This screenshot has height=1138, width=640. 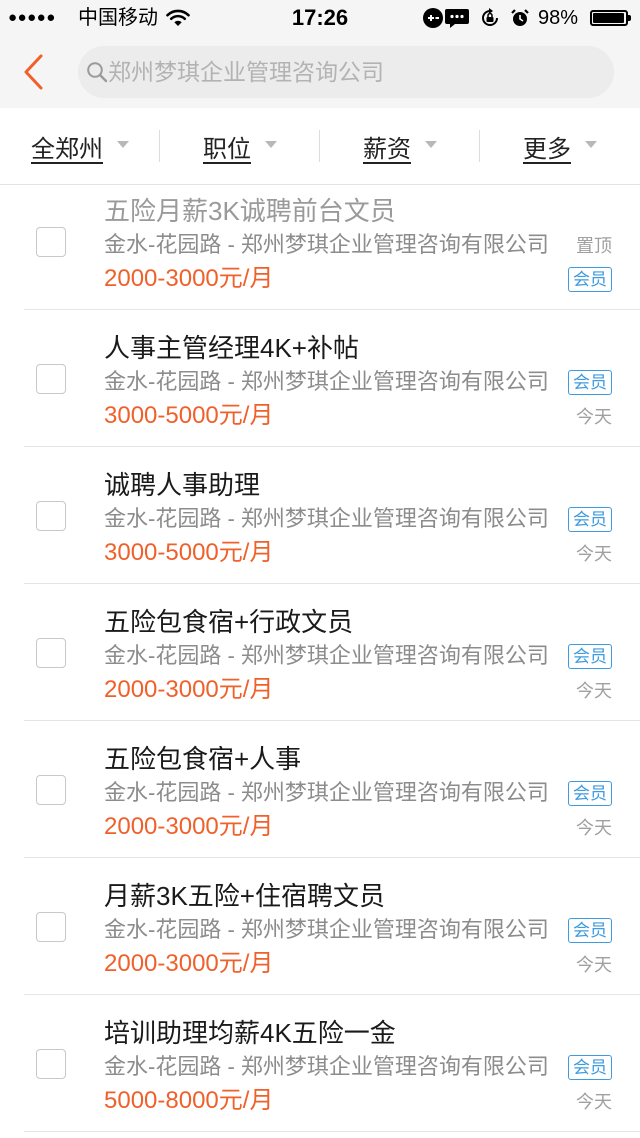 What do you see at coordinates (227, 149) in the screenshot?
I see `filter-label: 职位` at bounding box center [227, 149].